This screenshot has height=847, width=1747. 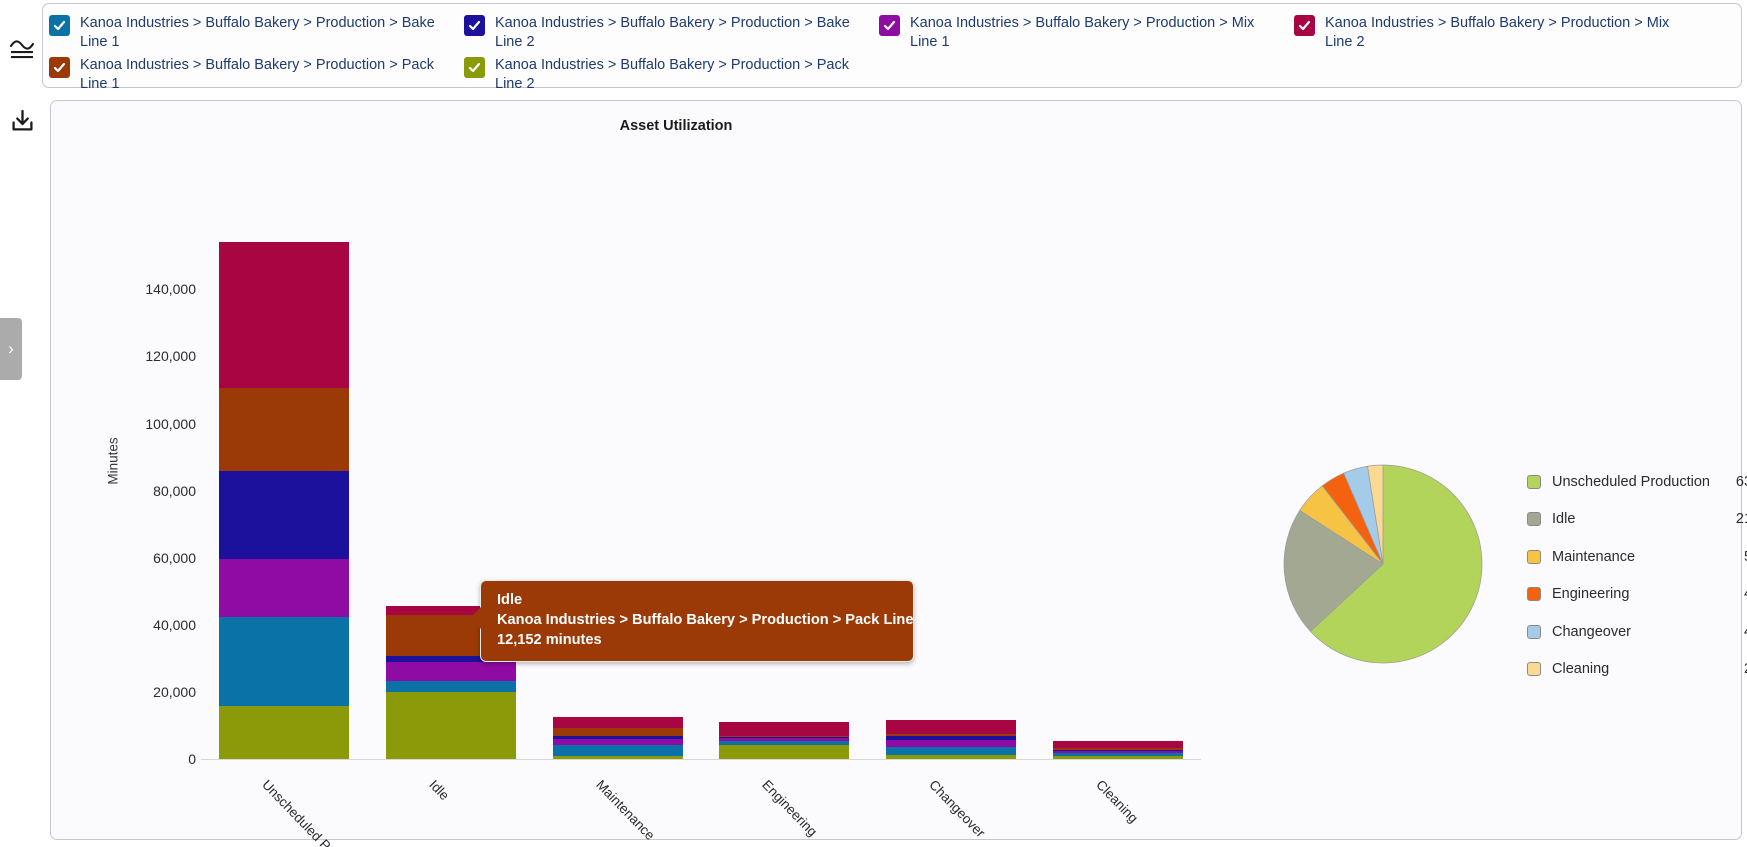 What do you see at coordinates (1741, 481) in the screenshot?
I see `legend-percent: 63.1%` at bounding box center [1741, 481].